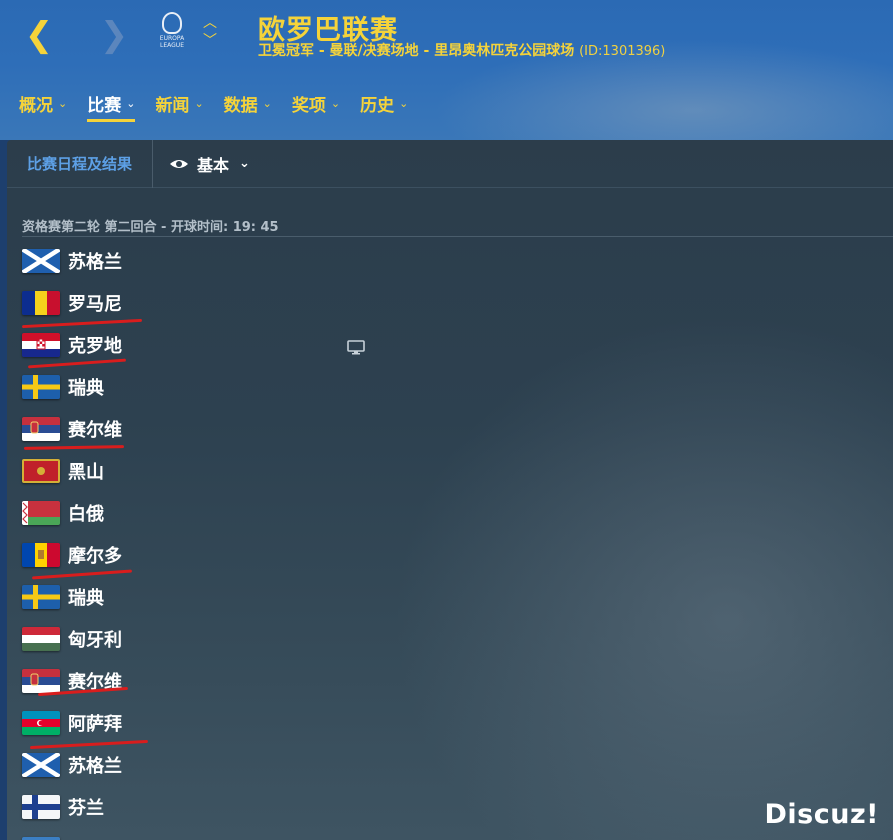 Image resolution: width=893 pixels, height=840 pixels. Describe the element at coordinates (213, 165) in the screenshot. I see `view-label: 基本` at that location.